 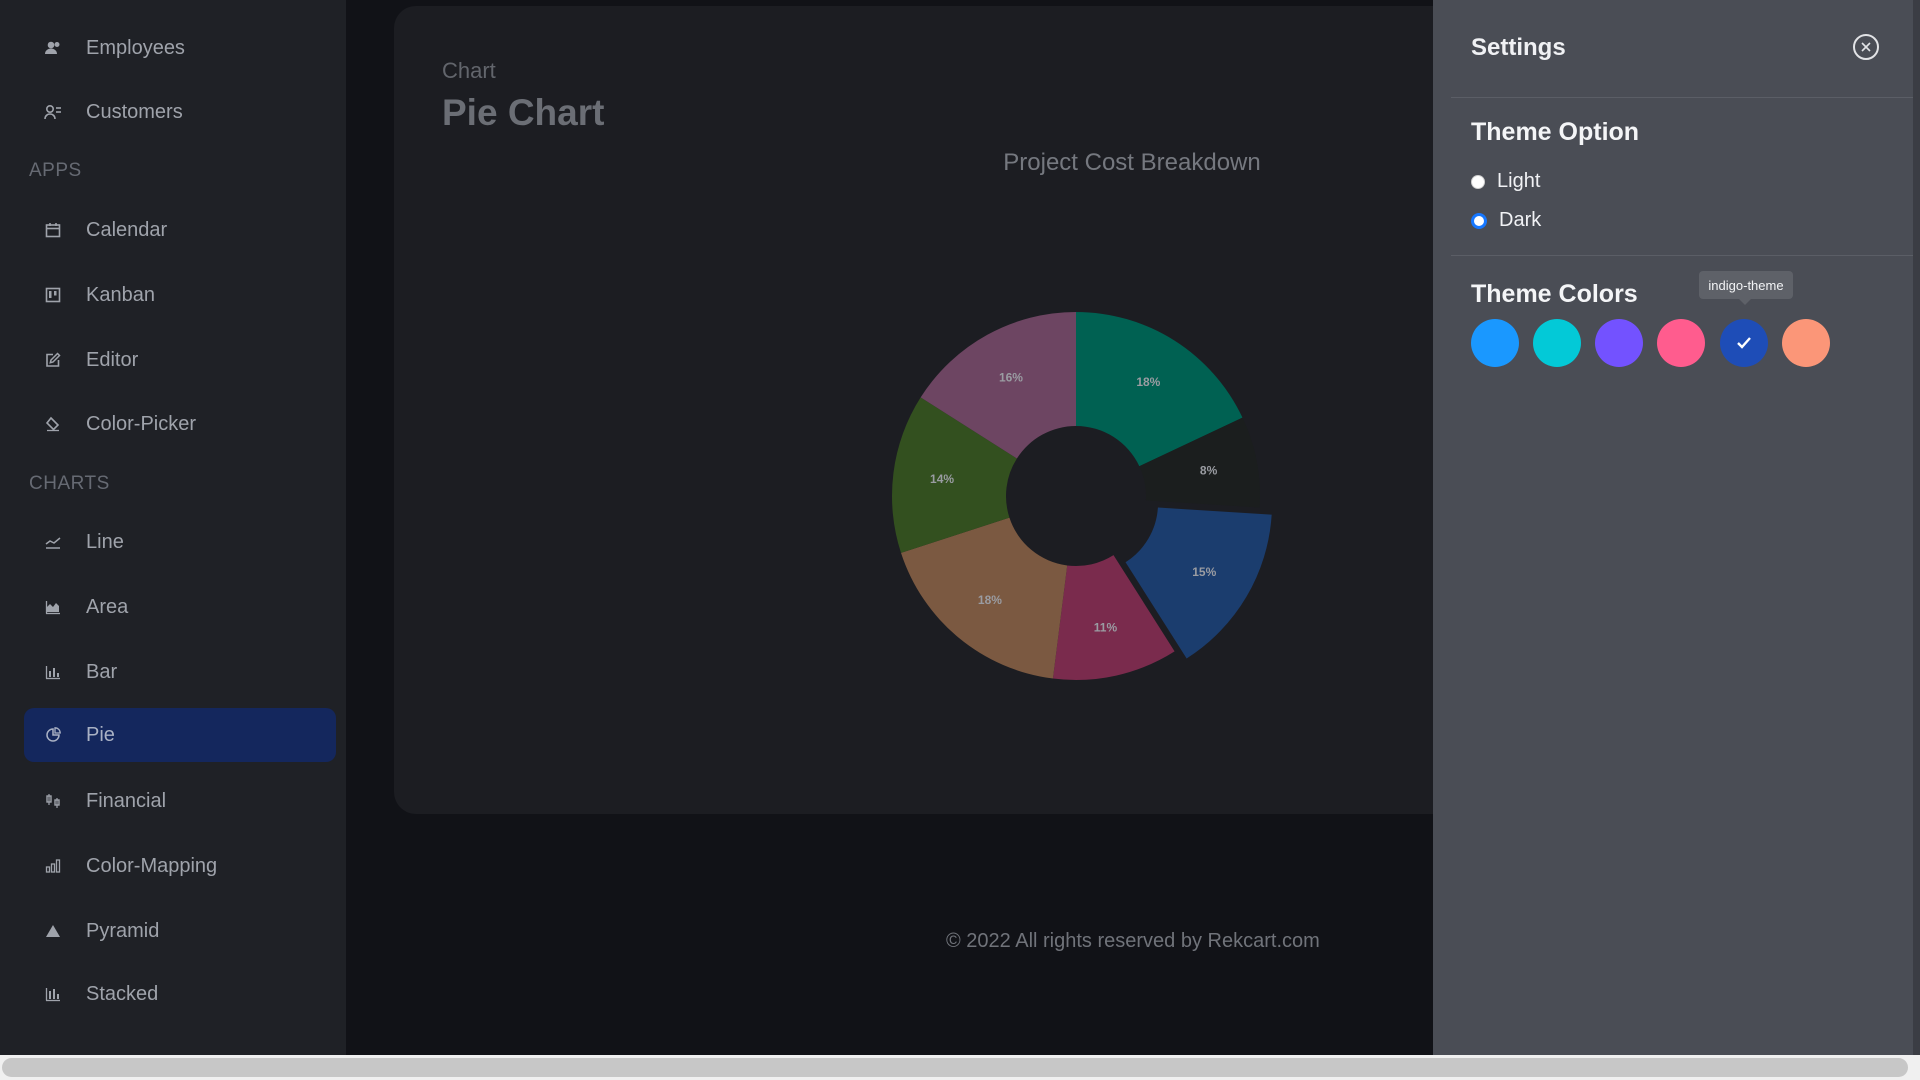 I want to click on theme-color-pink, so click(x=1681, y=343).